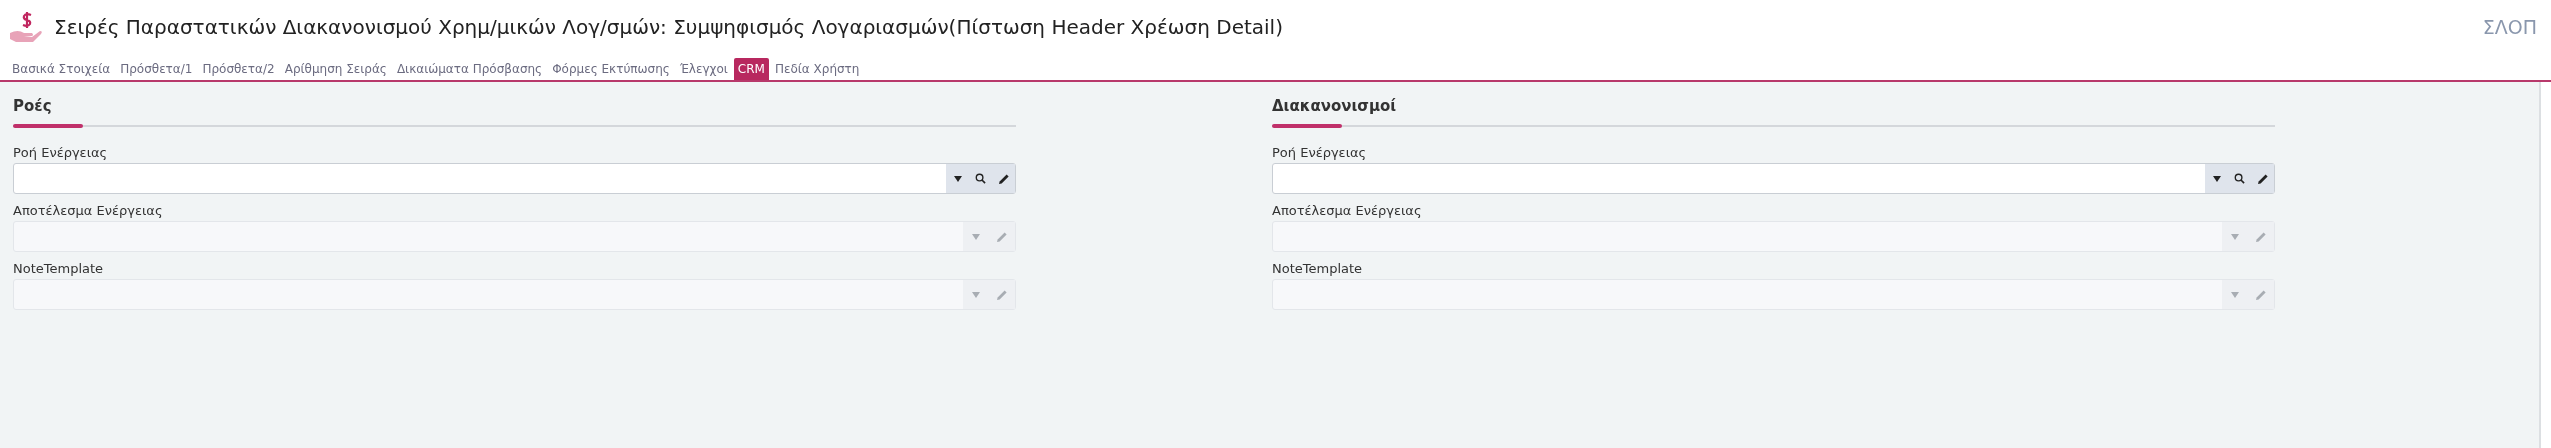 The width and height of the screenshot is (2551, 448). I want to click on tab: Πρόσθετα/1, so click(156, 69).